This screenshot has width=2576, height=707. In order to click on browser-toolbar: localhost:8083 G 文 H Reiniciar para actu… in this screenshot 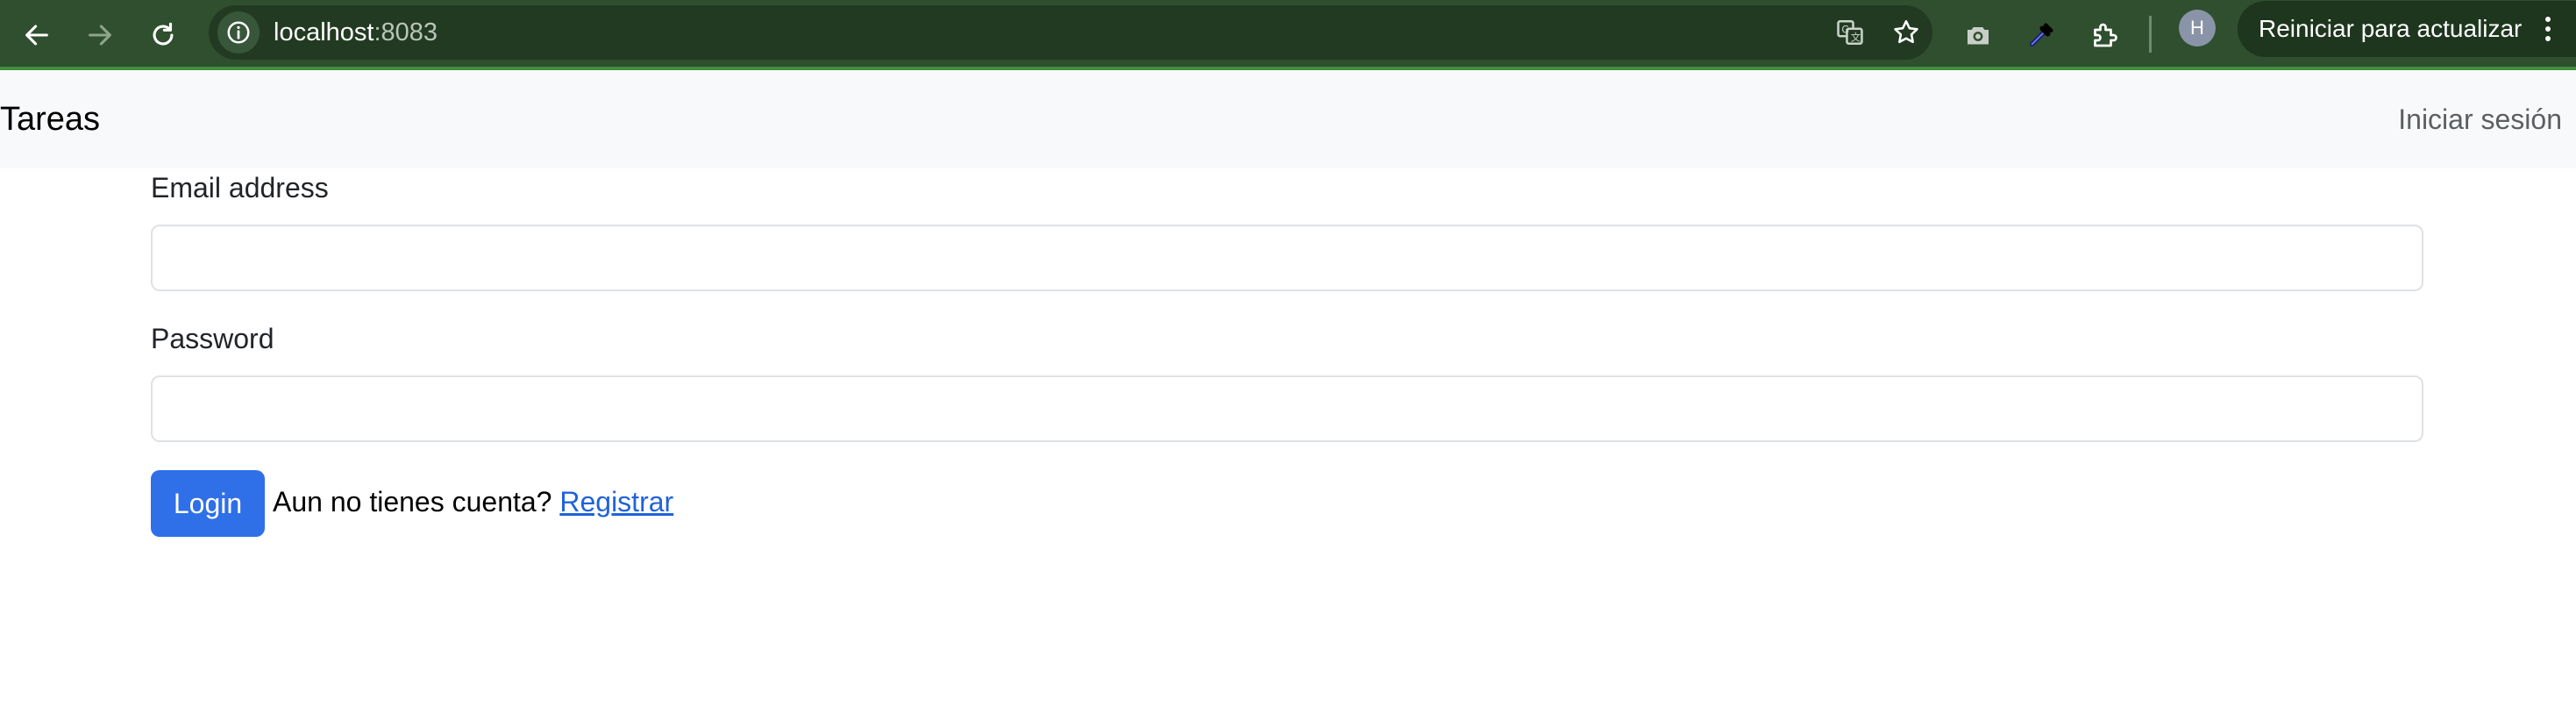, I will do `click(1288, 35)`.